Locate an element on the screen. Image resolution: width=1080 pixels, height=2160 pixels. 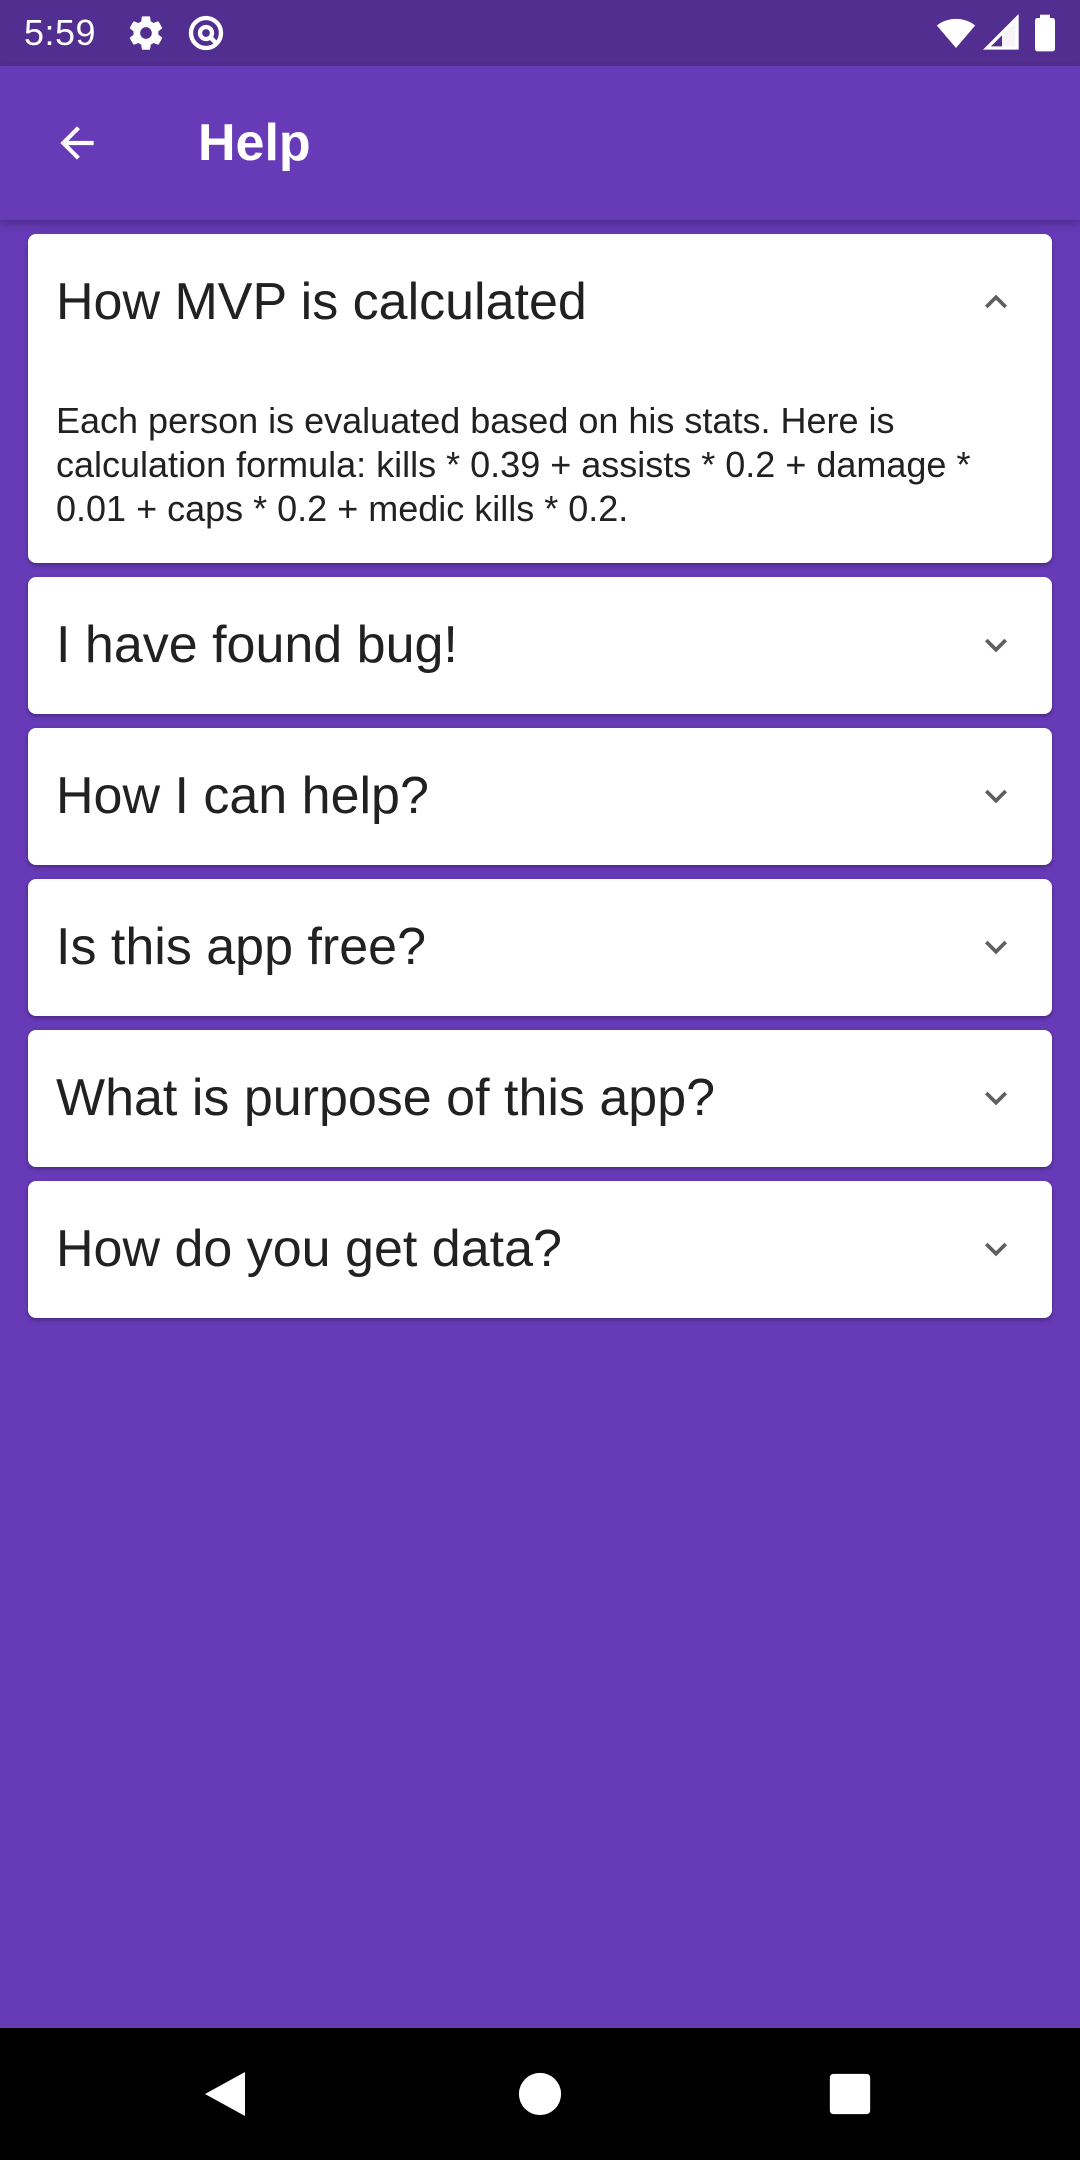
faq-panel-free: Is this app free? is located at coordinates (540, 947).